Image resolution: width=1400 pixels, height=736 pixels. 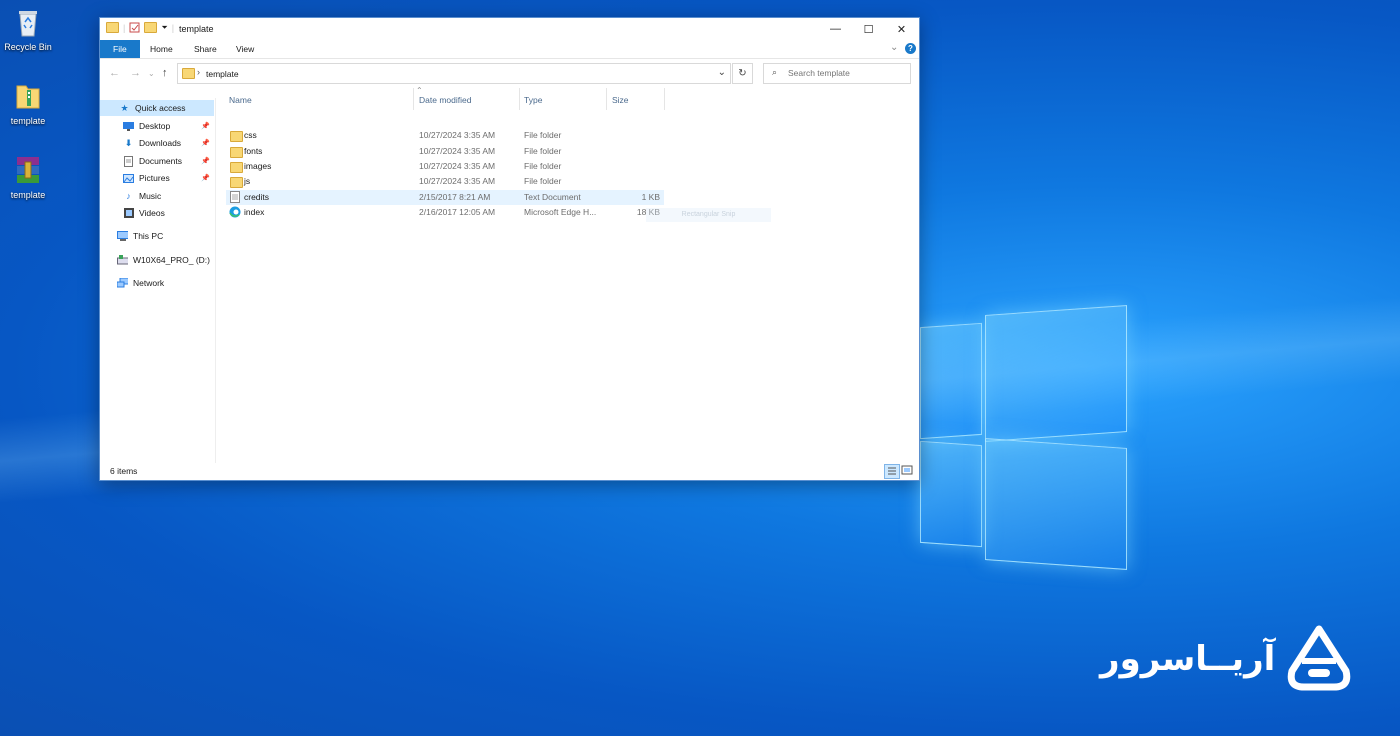 I want to click on nav-item-label: Music, so click(x=150, y=196).